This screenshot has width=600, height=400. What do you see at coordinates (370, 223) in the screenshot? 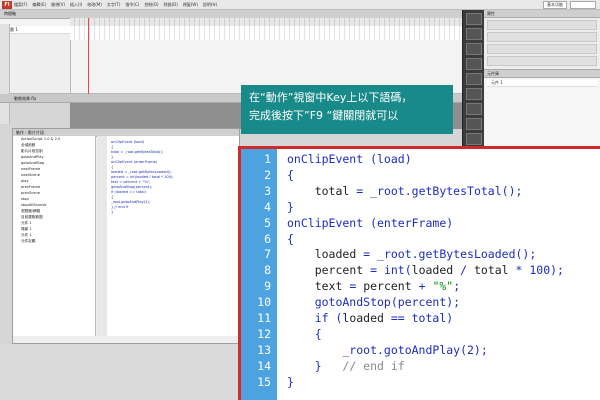
I see `code-text: onClipEvent (enterFrame)` at bounding box center [370, 223].